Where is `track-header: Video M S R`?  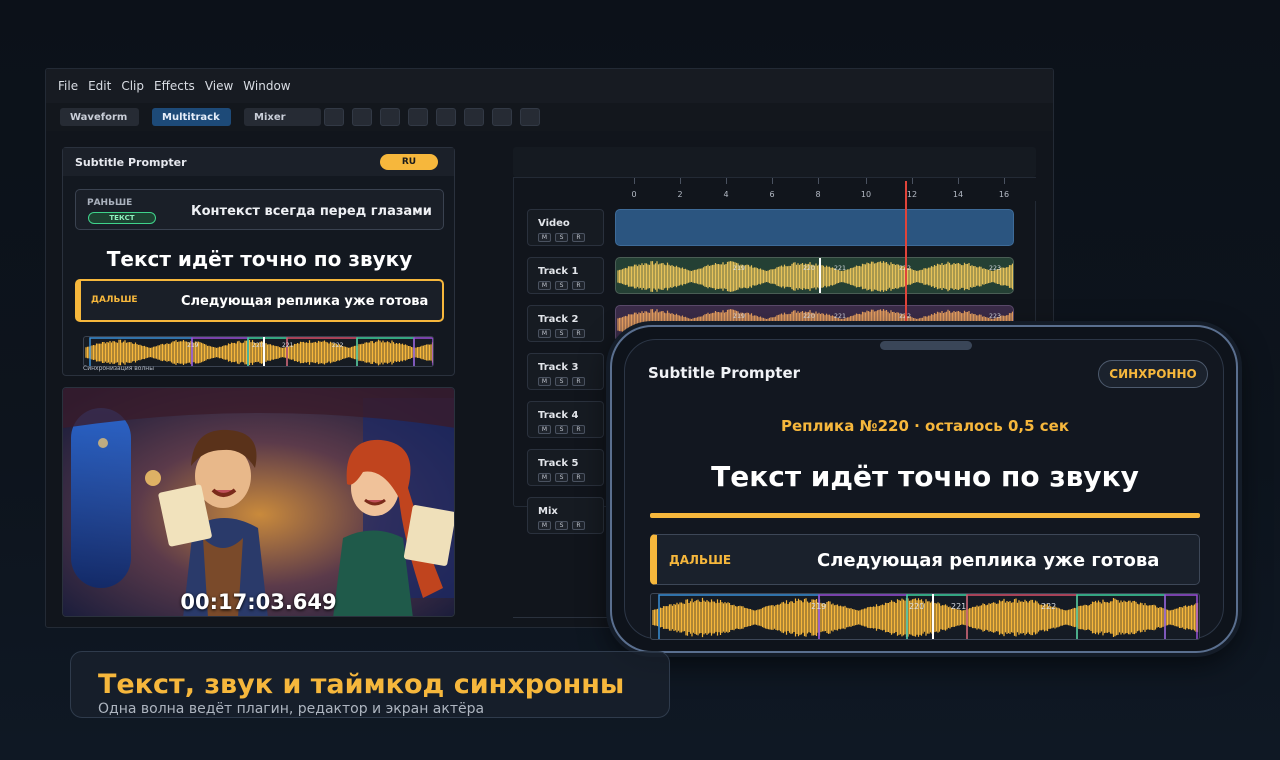 track-header: Video M S R is located at coordinates (565, 227).